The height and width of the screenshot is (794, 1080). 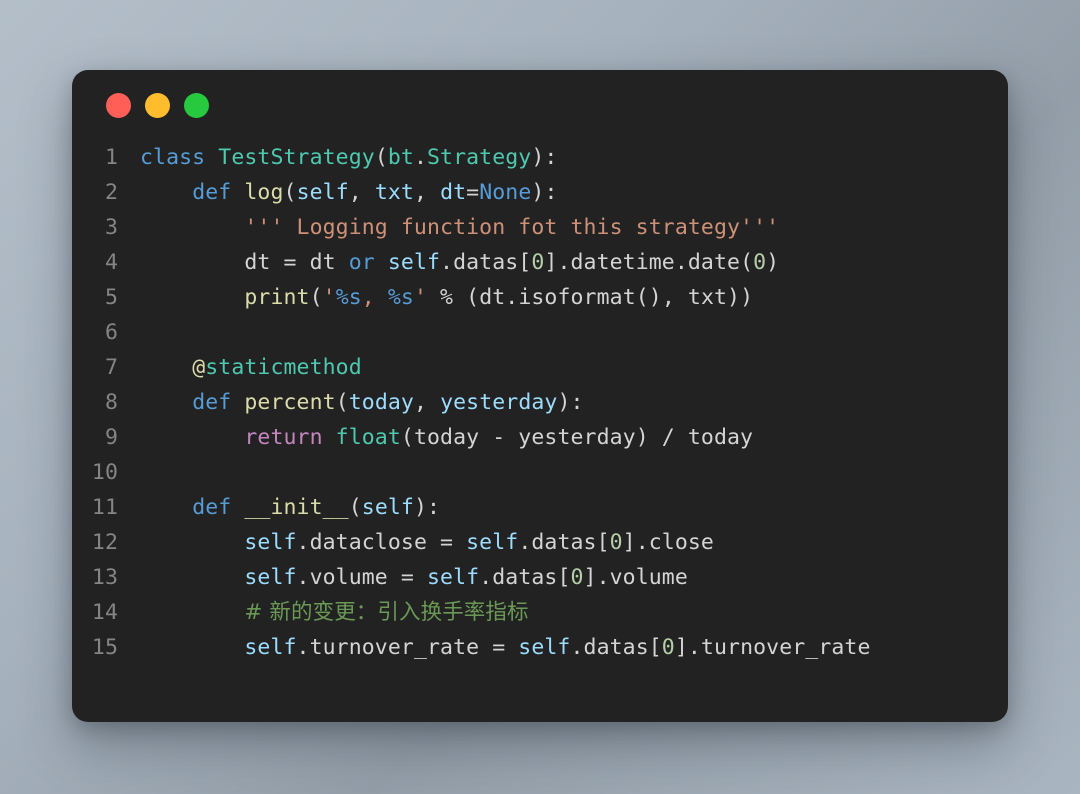 What do you see at coordinates (540, 472) in the screenshot?
I see `code-line: 10` at bounding box center [540, 472].